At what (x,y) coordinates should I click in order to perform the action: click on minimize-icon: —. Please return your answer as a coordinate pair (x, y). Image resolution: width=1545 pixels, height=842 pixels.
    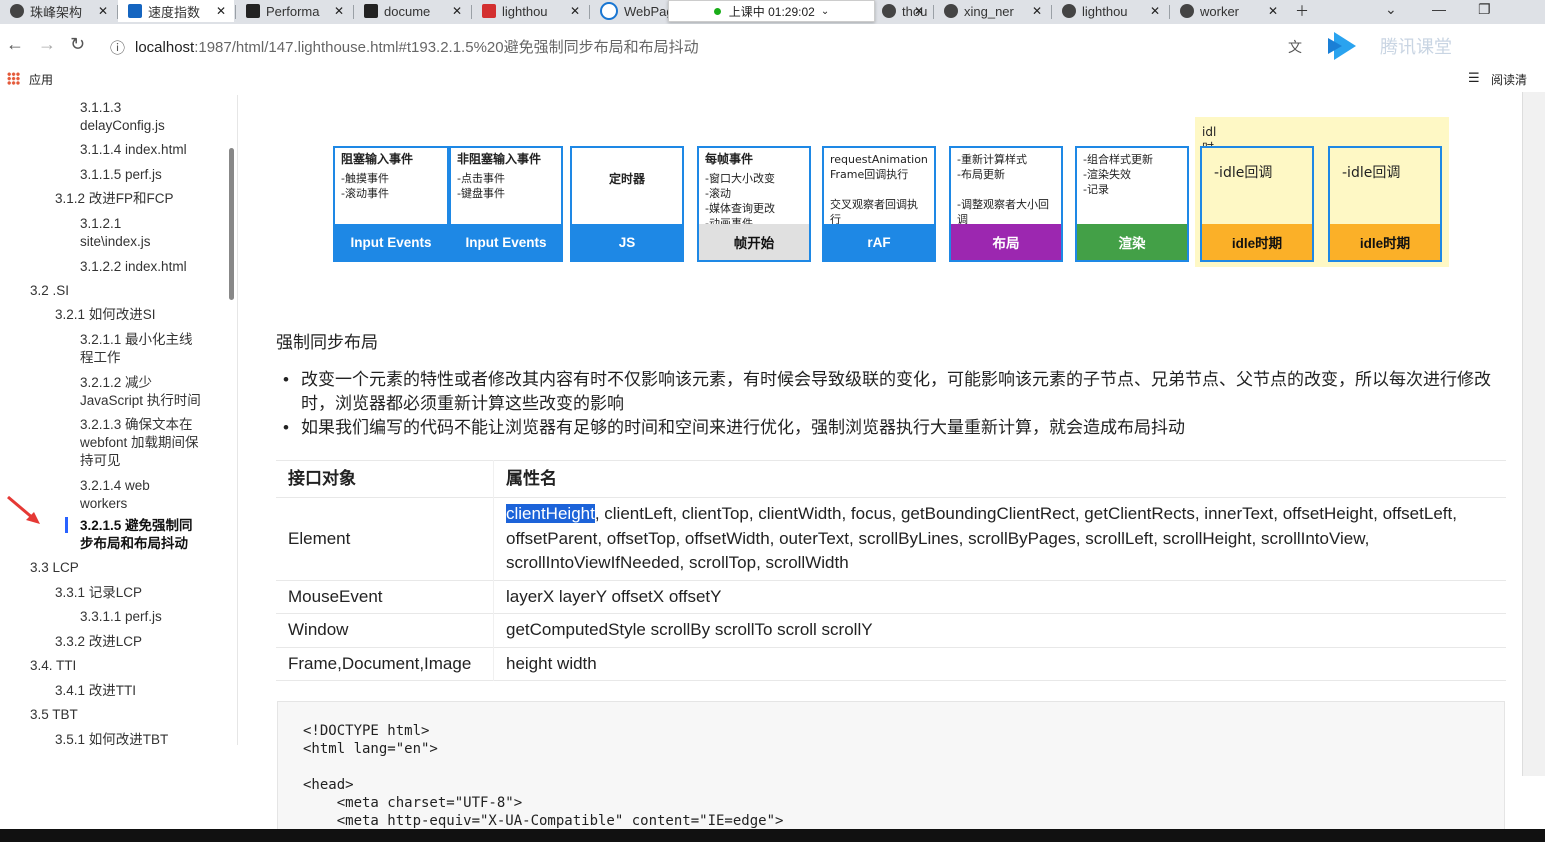
    Looking at the image, I should click on (1439, 9).